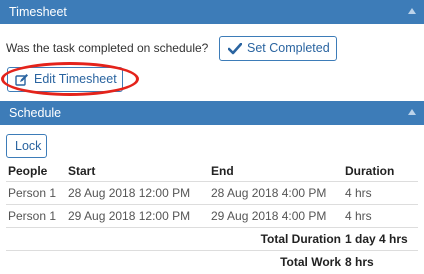 The width and height of the screenshot is (424, 274). I want to click on cell-start: 29 Aug 2018 12:00 PM, so click(137, 216).